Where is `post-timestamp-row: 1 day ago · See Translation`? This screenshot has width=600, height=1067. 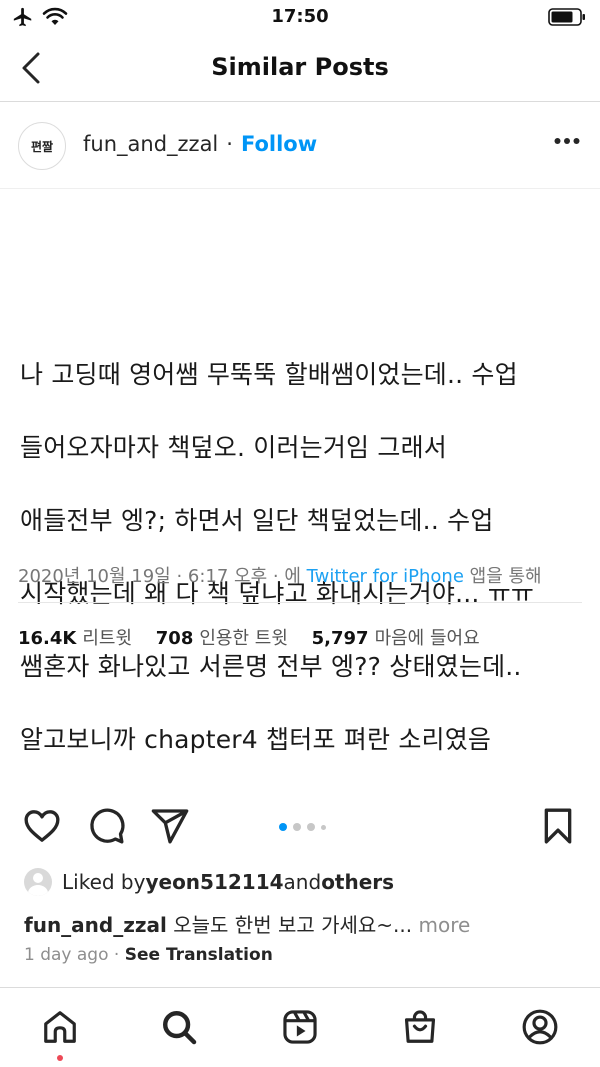 post-timestamp-row: 1 day ago · See Translation is located at coordinates (148, 955).